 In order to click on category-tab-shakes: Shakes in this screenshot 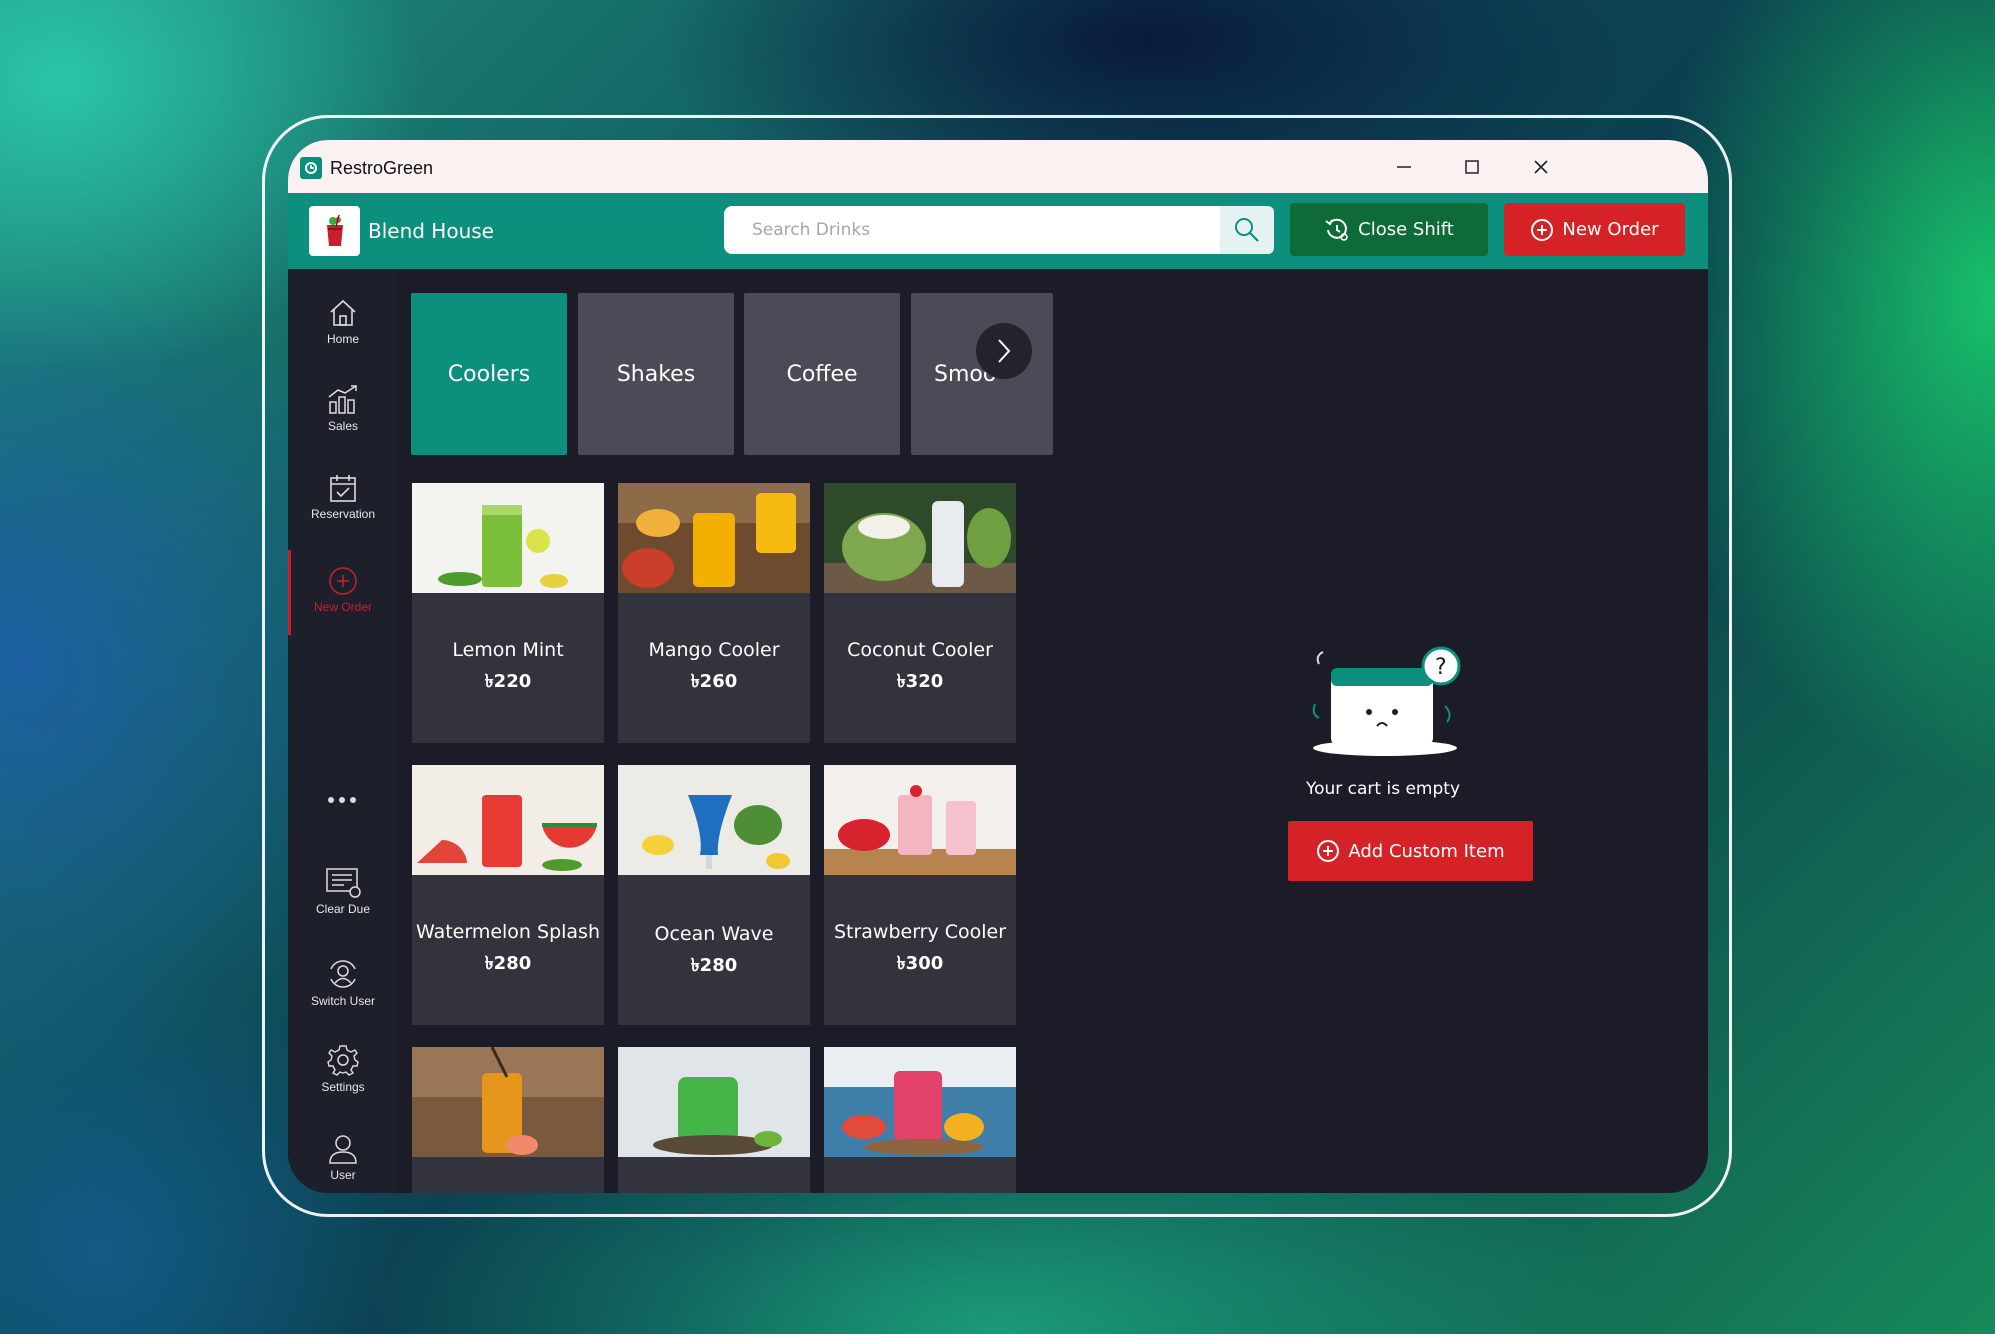, I will do `click(656, 374)`.